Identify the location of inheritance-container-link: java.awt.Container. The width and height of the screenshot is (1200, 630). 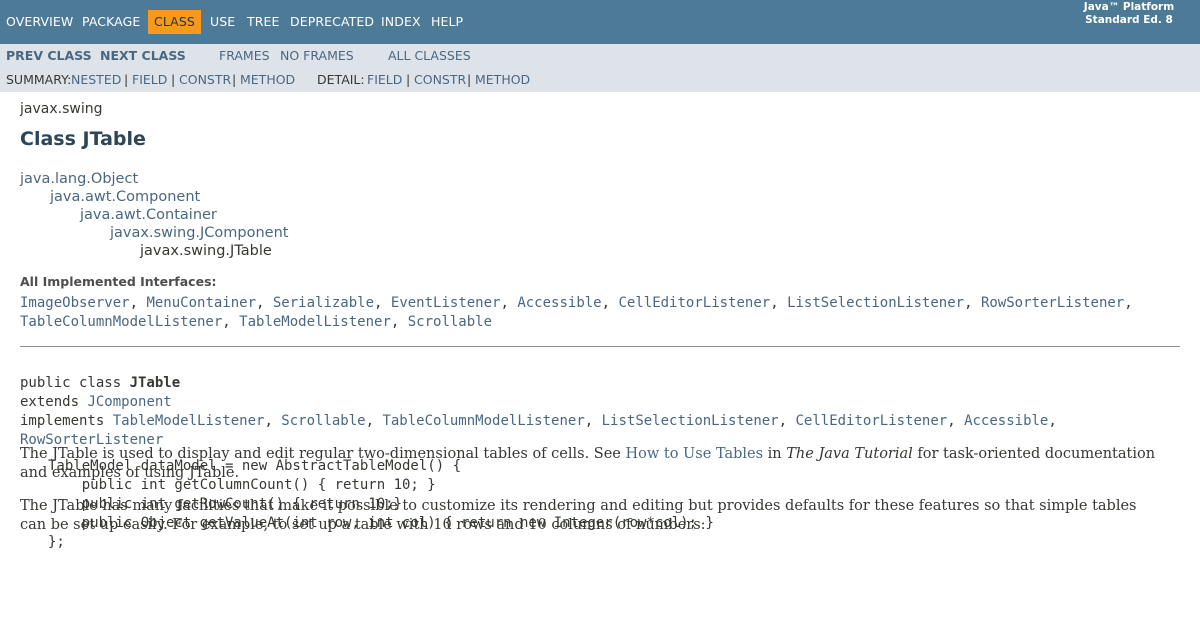
(148, 215).